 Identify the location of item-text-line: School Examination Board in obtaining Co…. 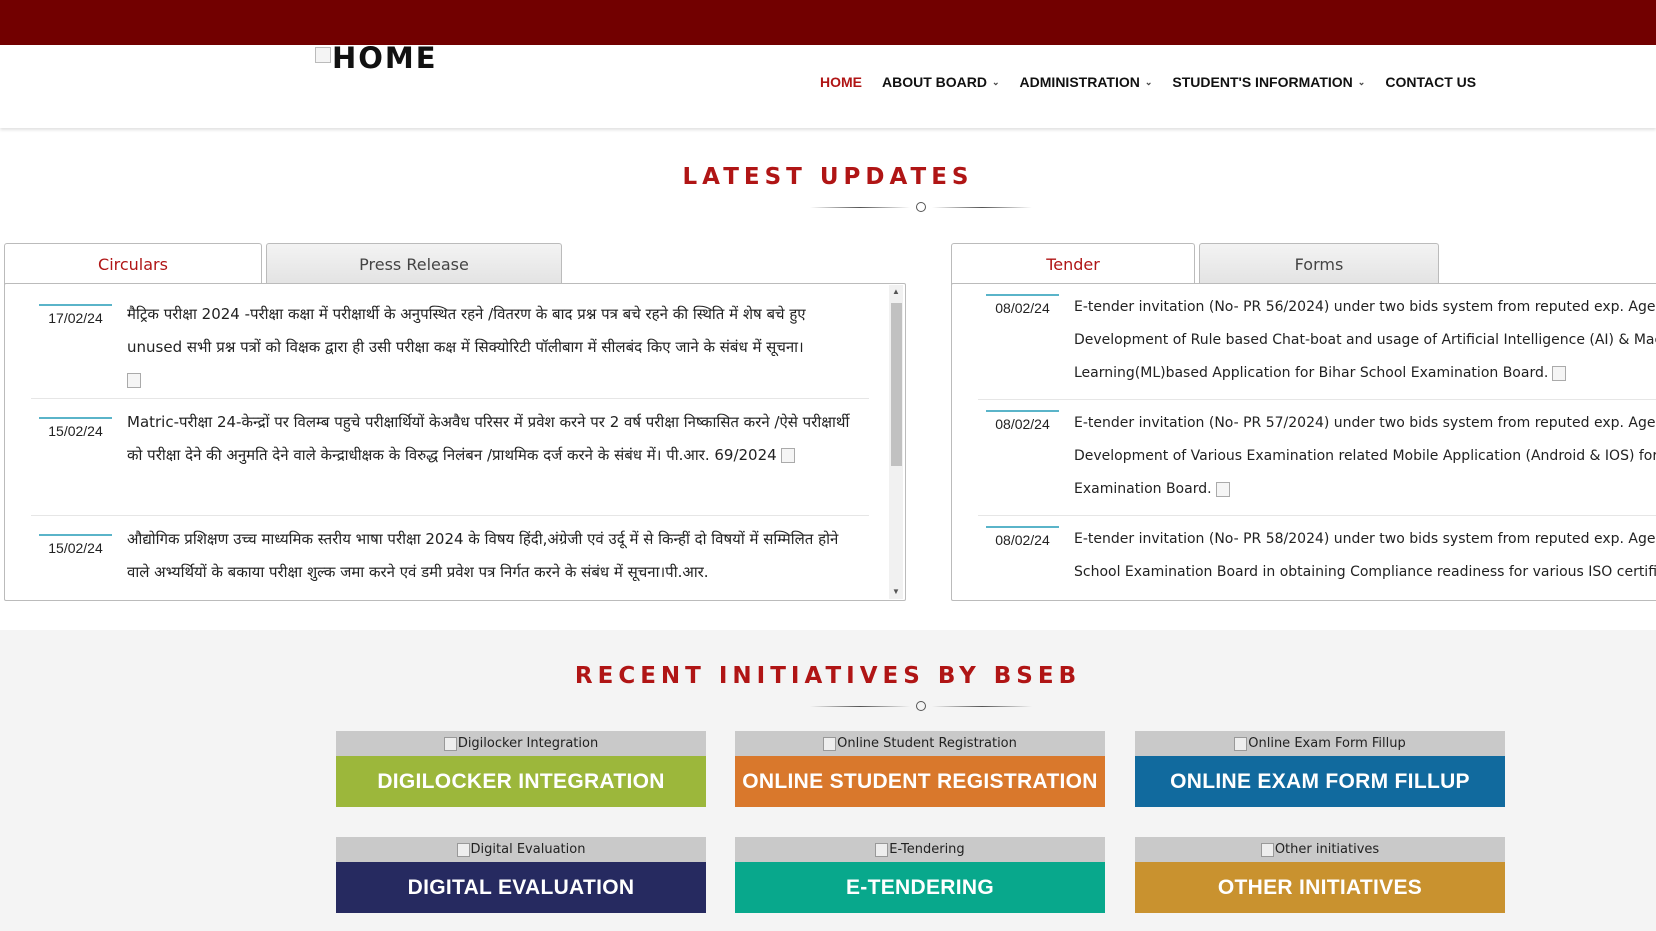
(1365, 572).